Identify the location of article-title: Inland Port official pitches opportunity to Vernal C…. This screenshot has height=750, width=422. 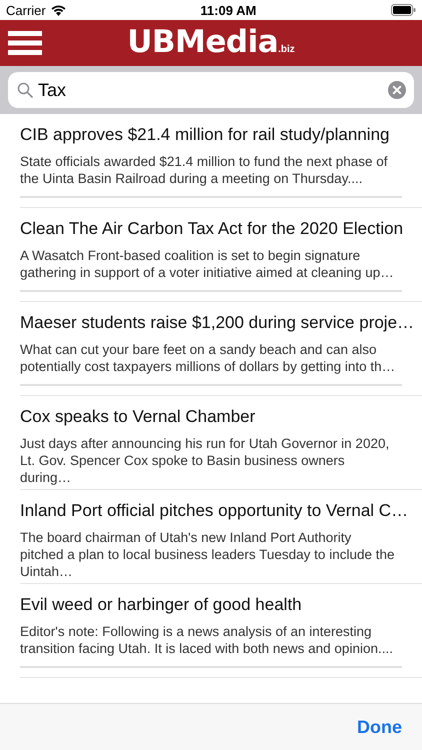
(221, 511).